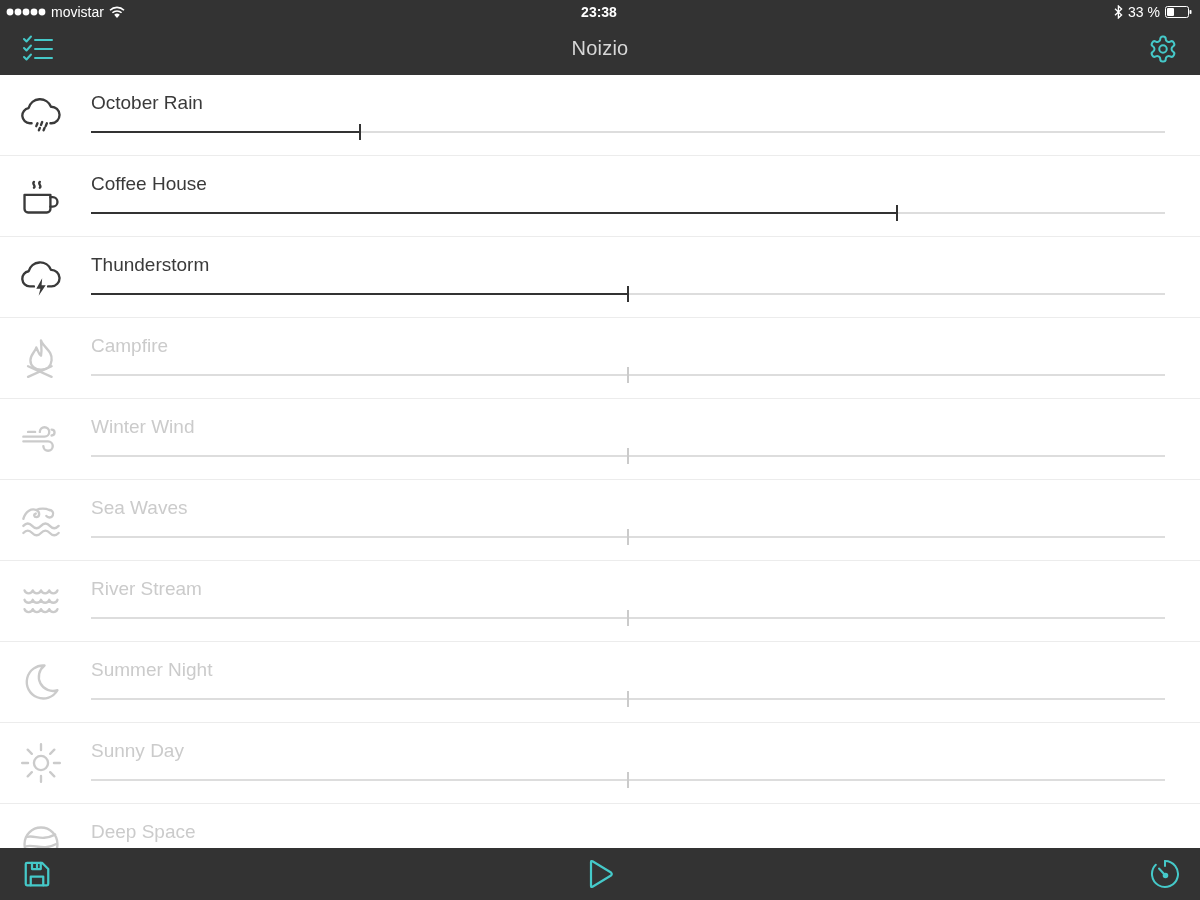 The width and height of the screenshot is (1200, 900). Describe the element at coordinates (38, 48) in the screenshot. I see `checklist-icon` at that location.